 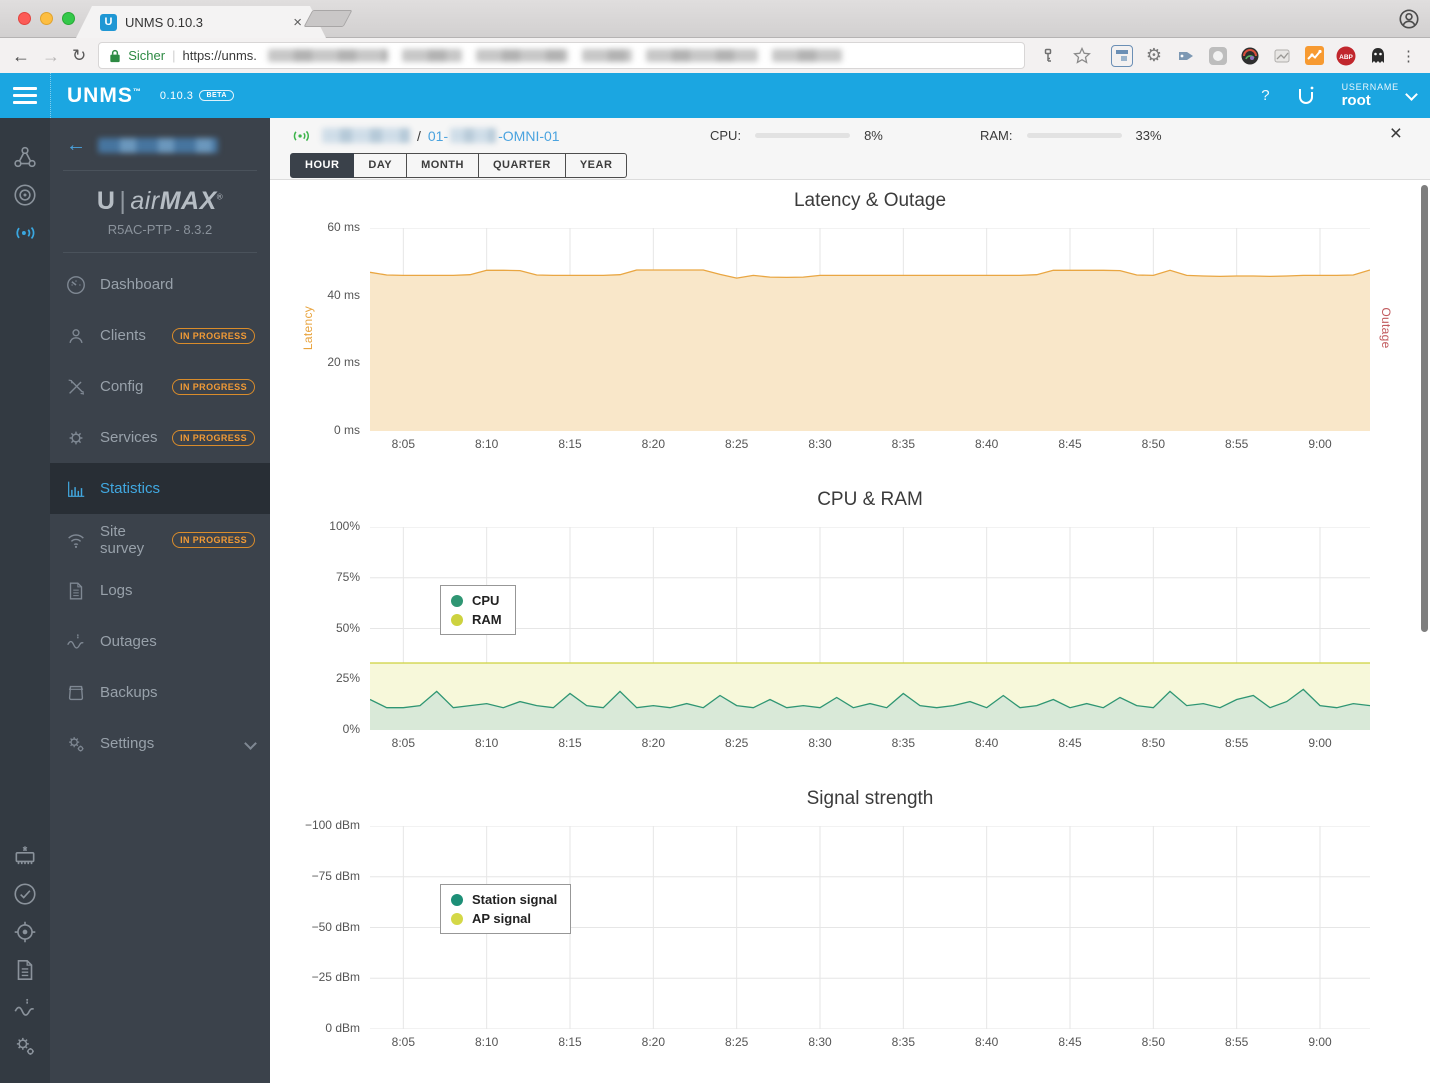 I want to click on outages-icon, so click(x=76, y=642).